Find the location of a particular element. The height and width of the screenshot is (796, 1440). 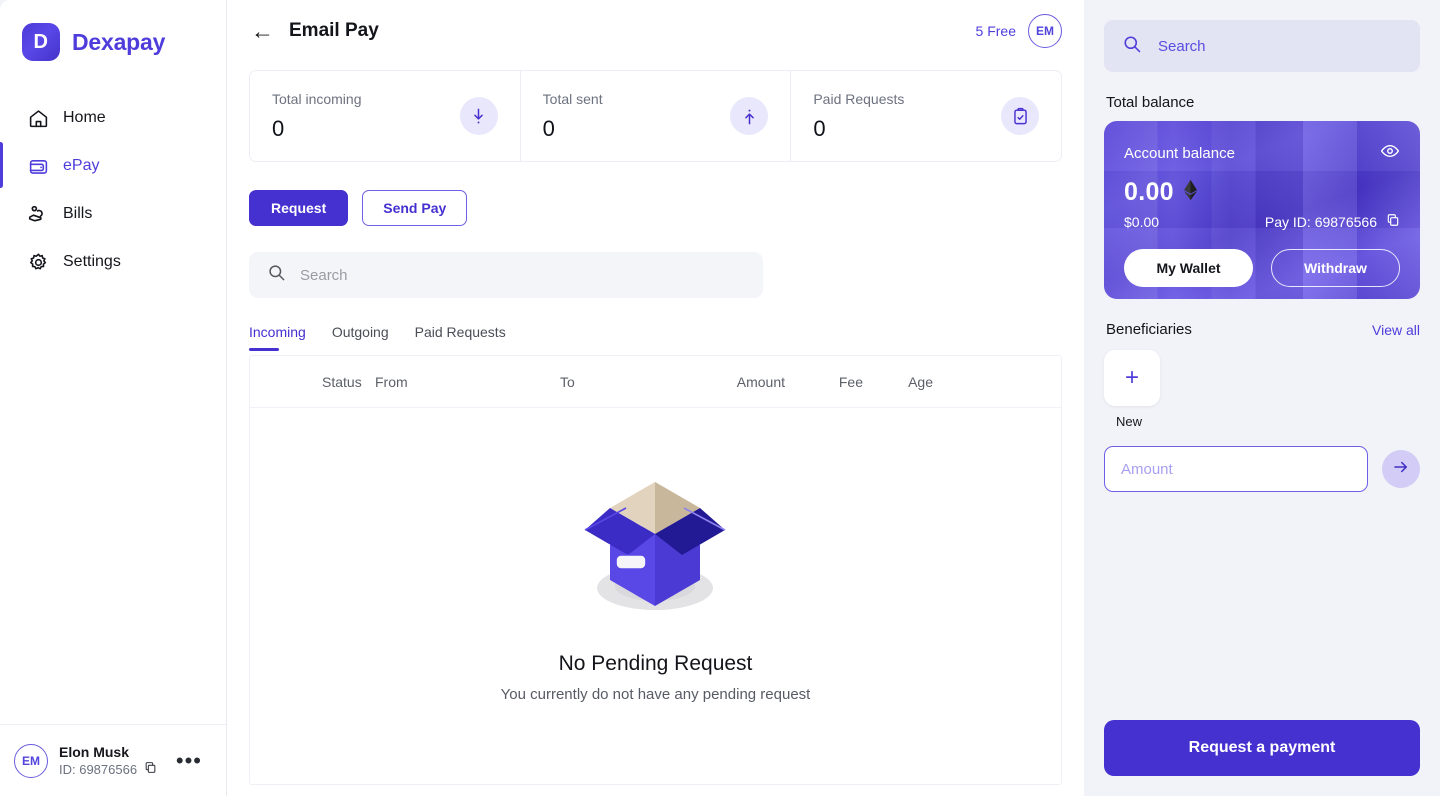

pay-id: Pay ID: 69876566 is located at coordinates (1332, 221).